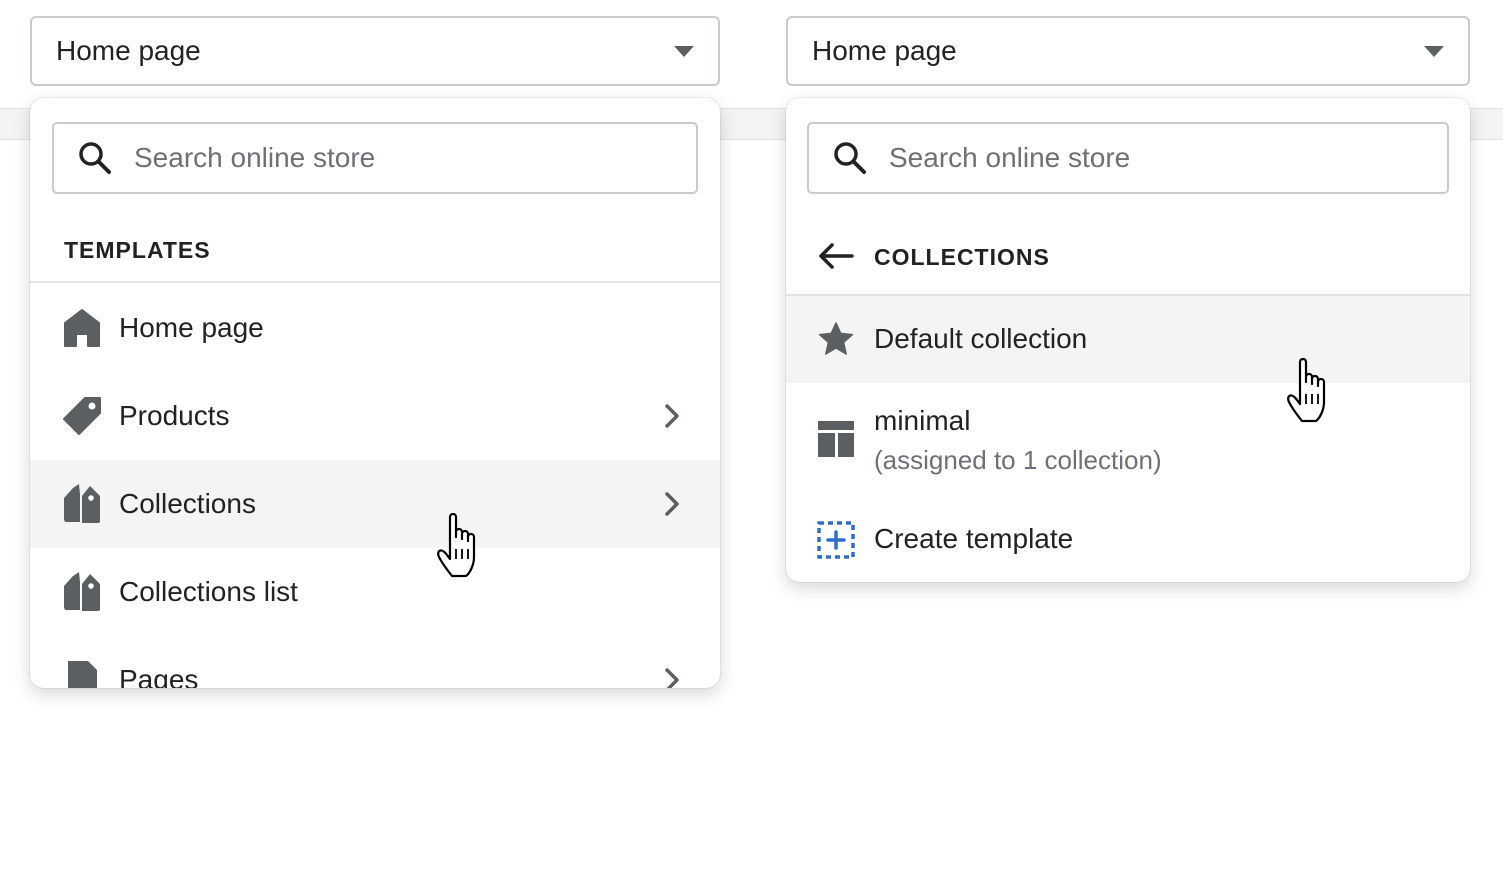 The height and width of the screenshot is (877, 1503). Describe the element at coordinates (375, 416) in the screenshot. I see `template-item-products: Products` at that location.